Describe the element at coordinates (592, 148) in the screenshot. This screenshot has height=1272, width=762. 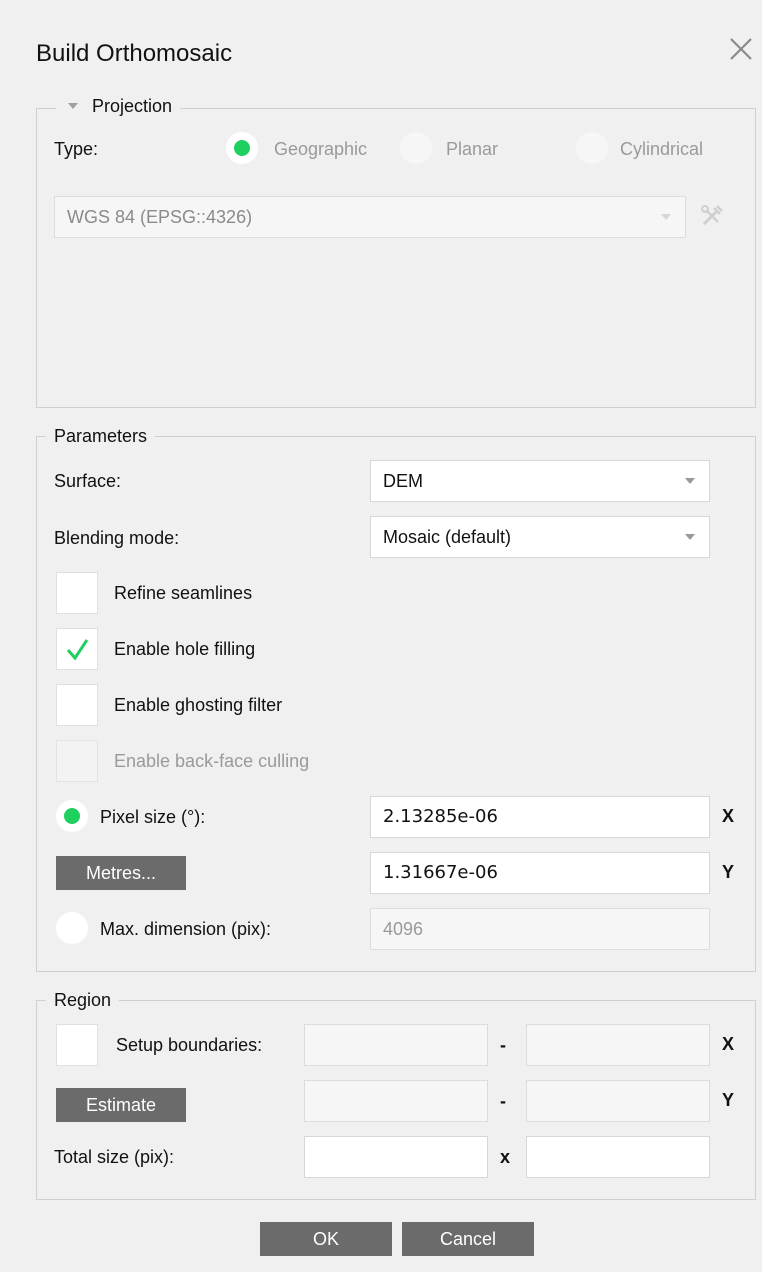
I see `cylindrical-radio` at that location.